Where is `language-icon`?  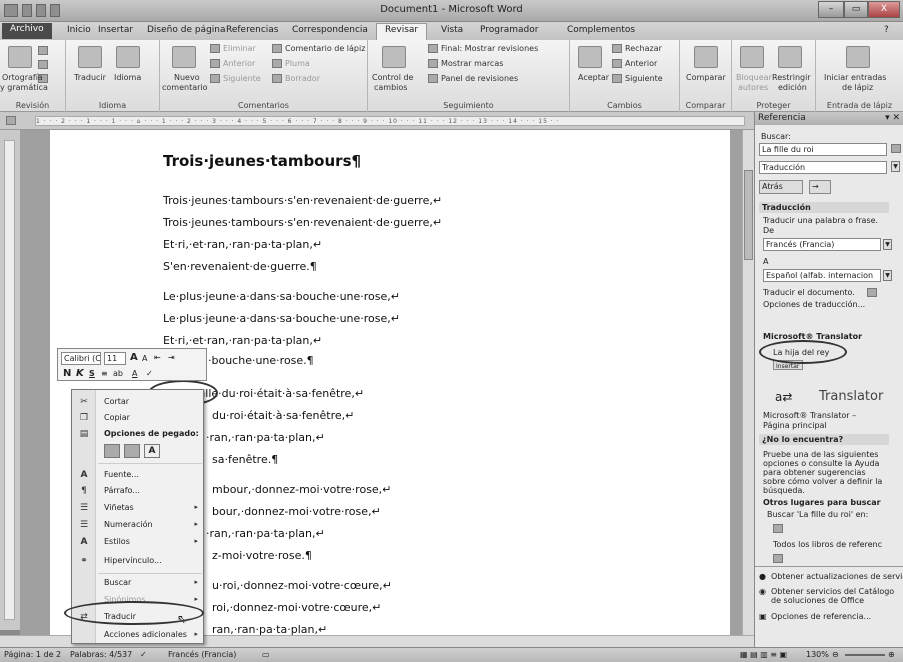 language-icon is located at coordinates (128, 57).